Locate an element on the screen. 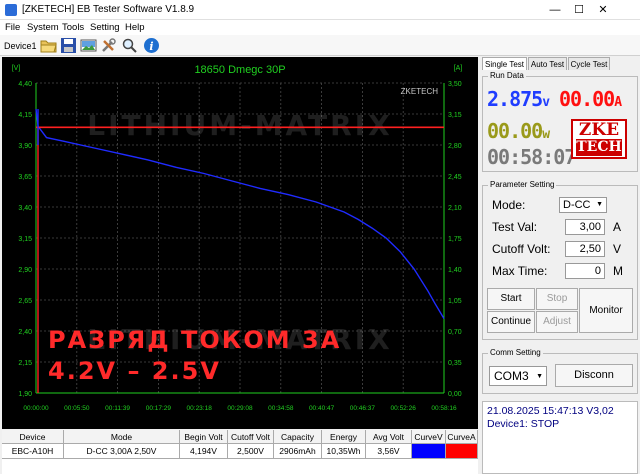 The height and width of the screenshot is (474, 640). col-avg-volt: Avg Volt is located at coordinates (389, 437).